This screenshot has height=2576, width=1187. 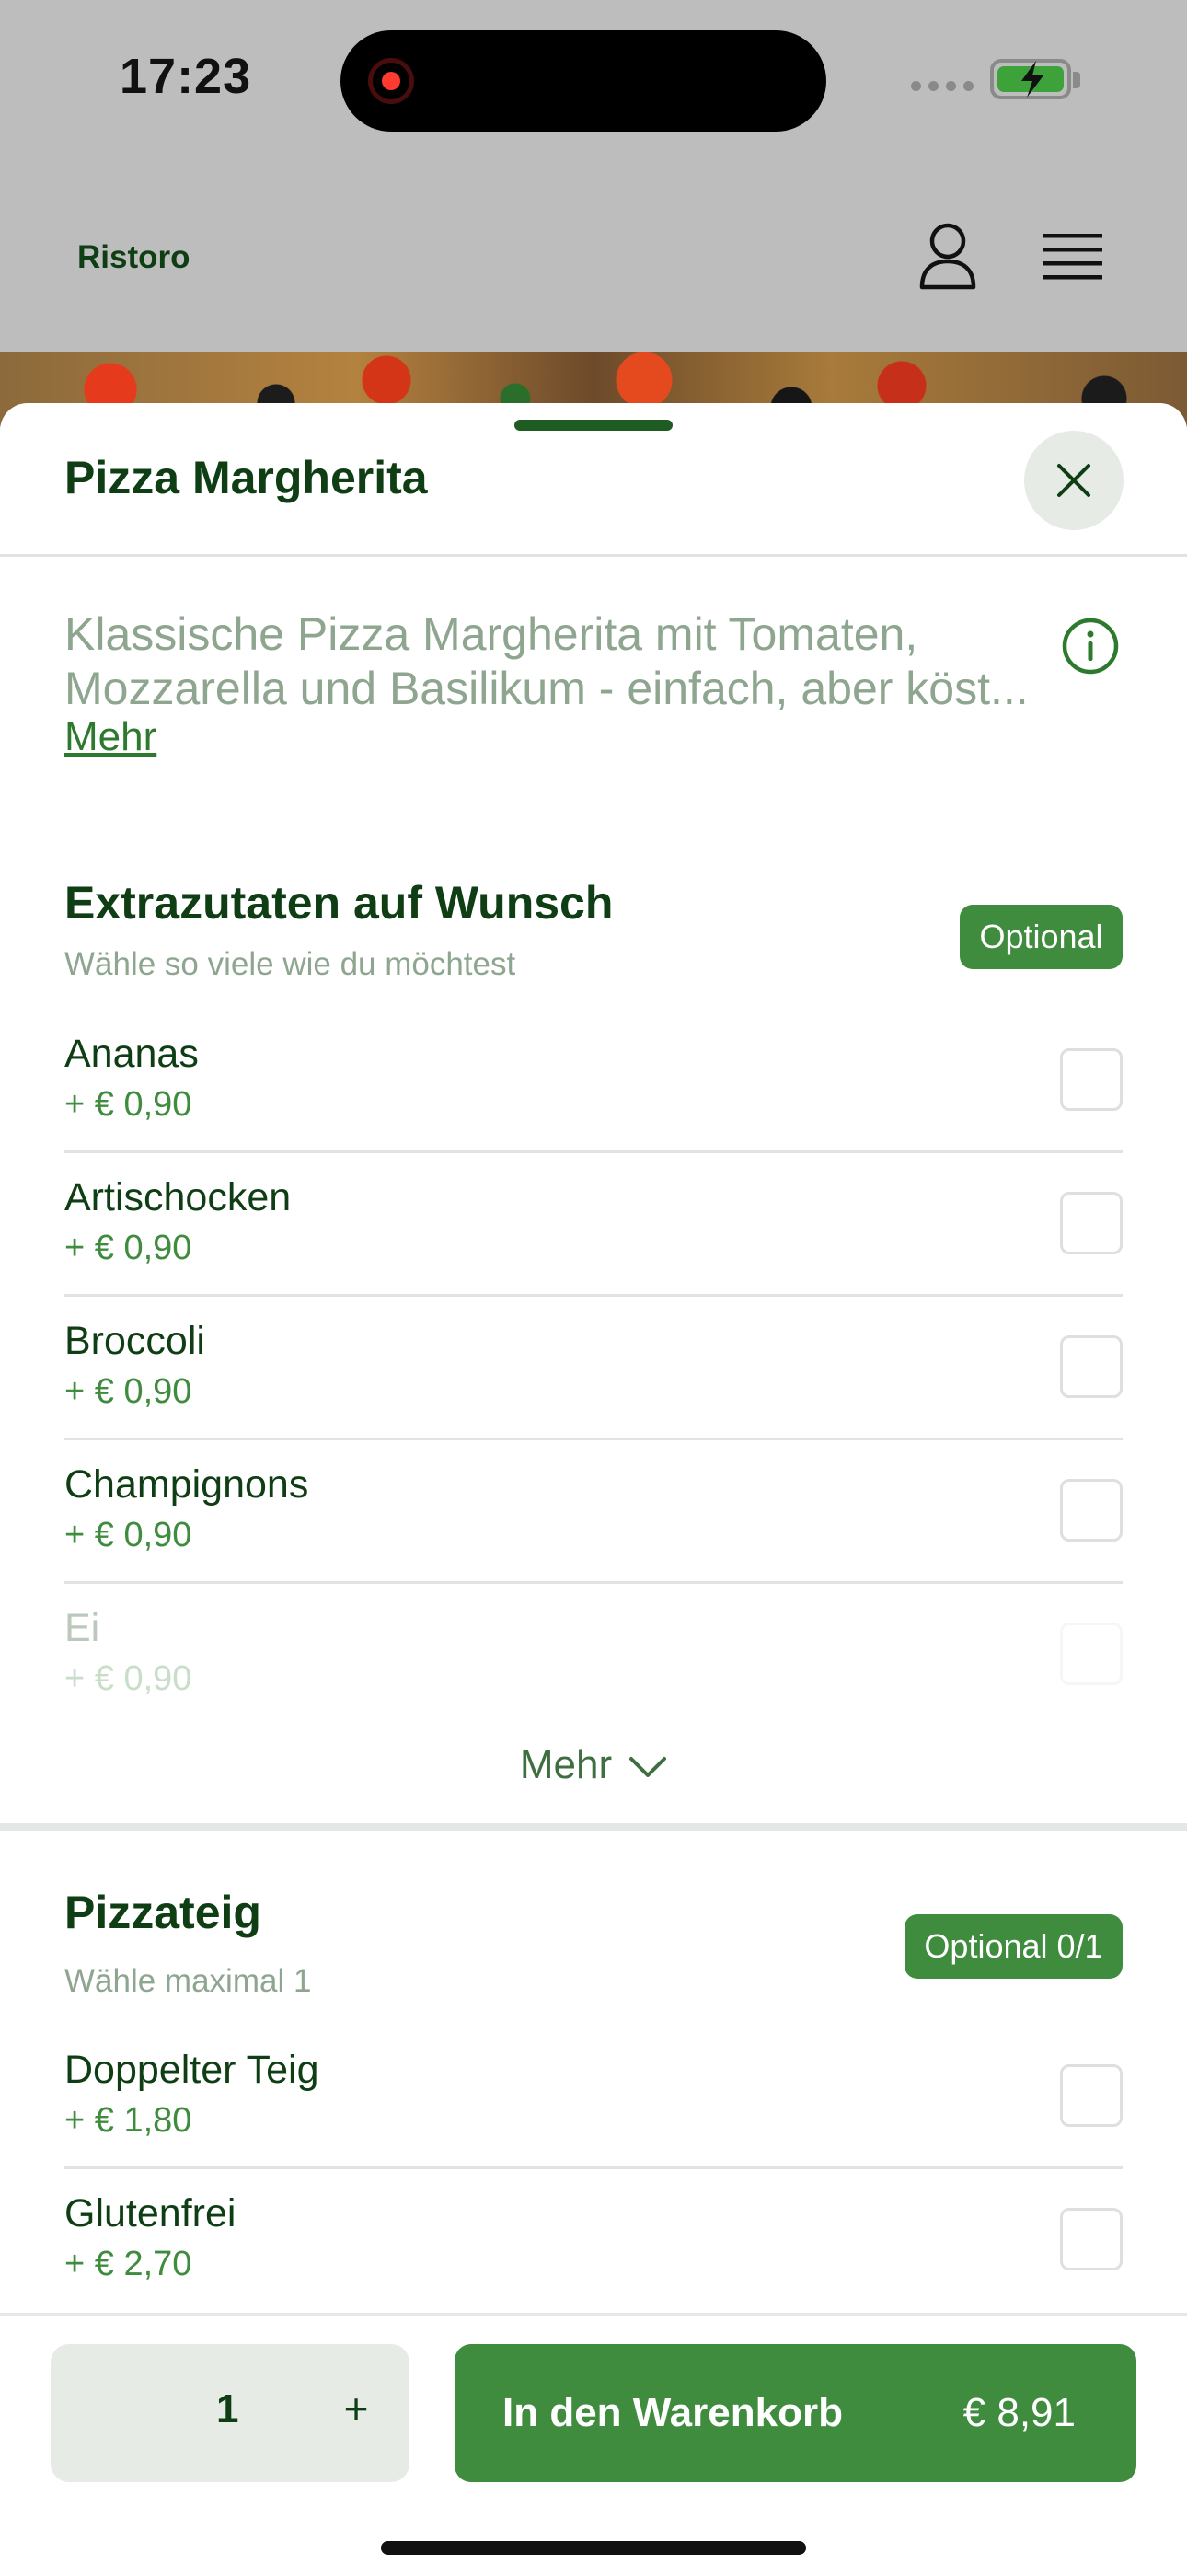 What do you see at coordinates (593, 1082) in the screenshot?
I see `option-row-ananas: Ananas + € 0,90` at bounding box center [593, 1082].